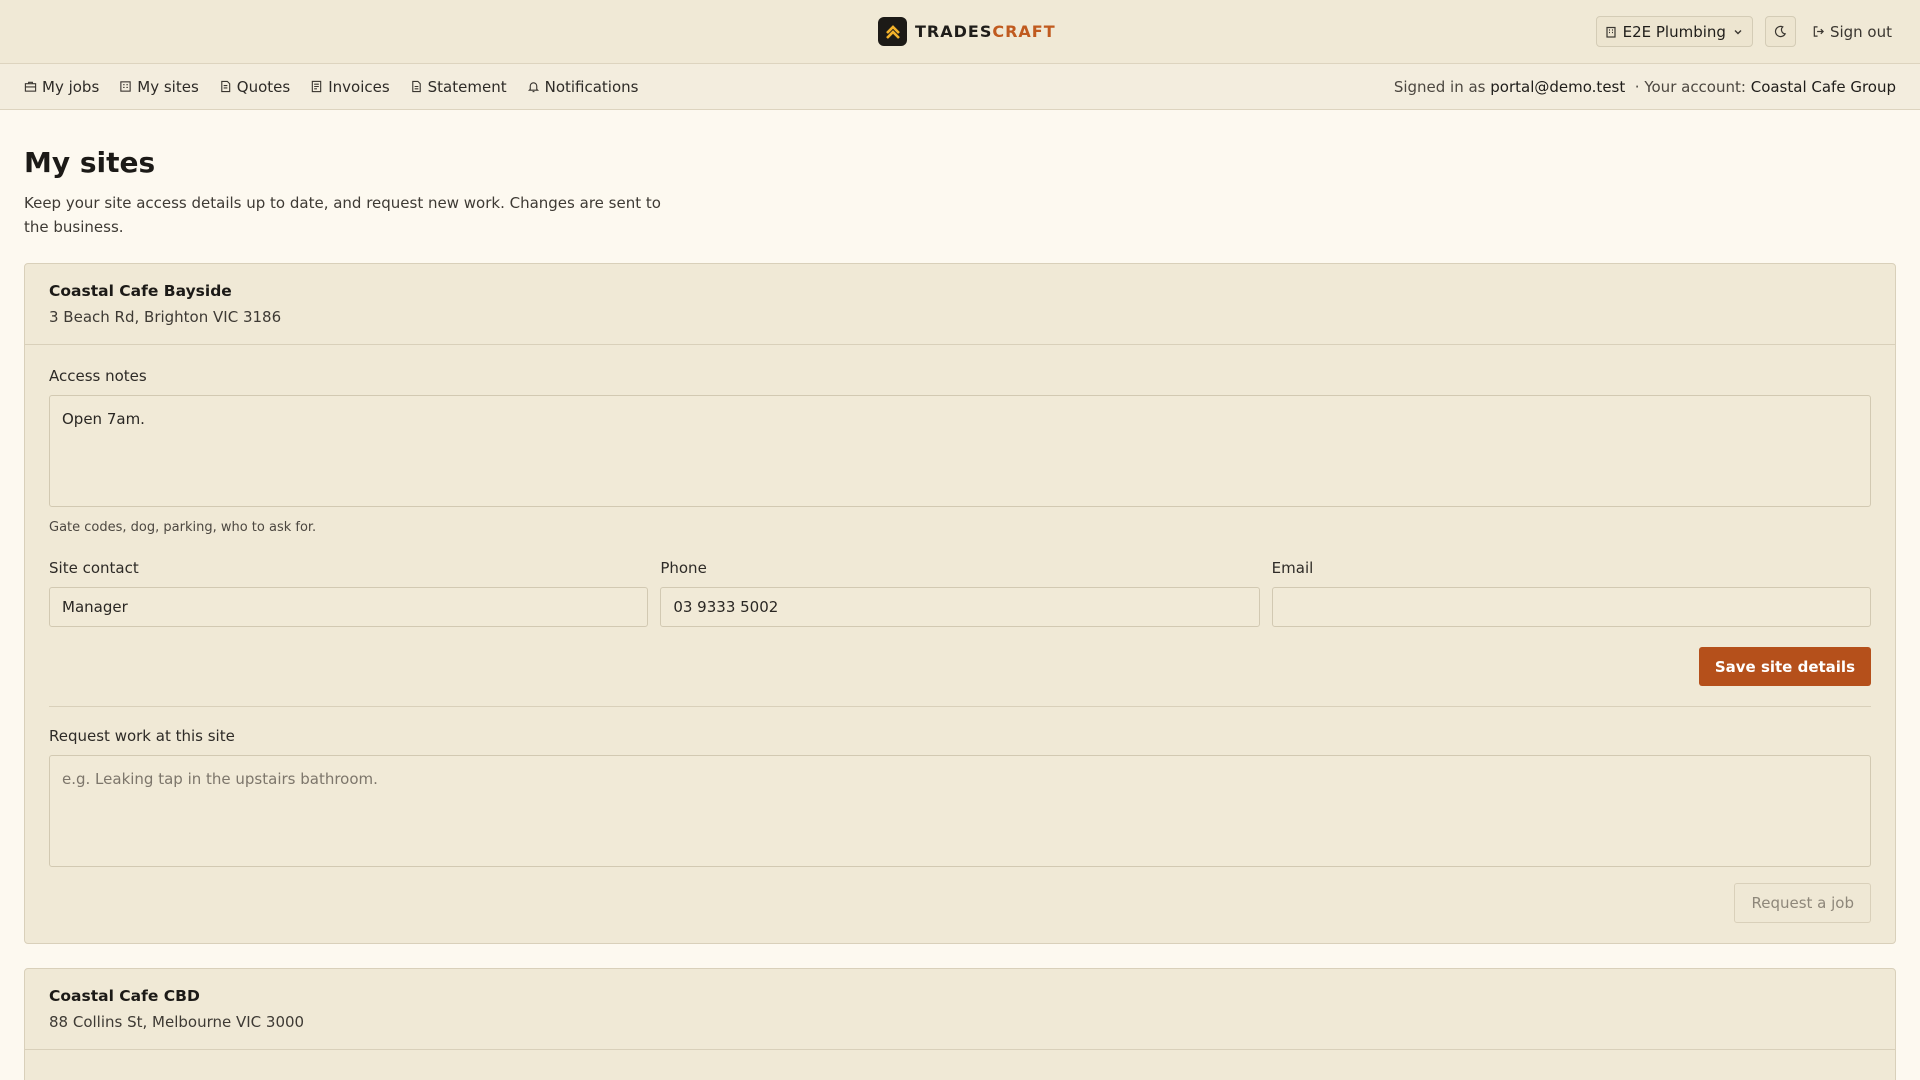  What do you see at coordinates (142, 736) in the screenshot?
I see `request-work-label: Request work at this site` at bounding box center [142, 736].